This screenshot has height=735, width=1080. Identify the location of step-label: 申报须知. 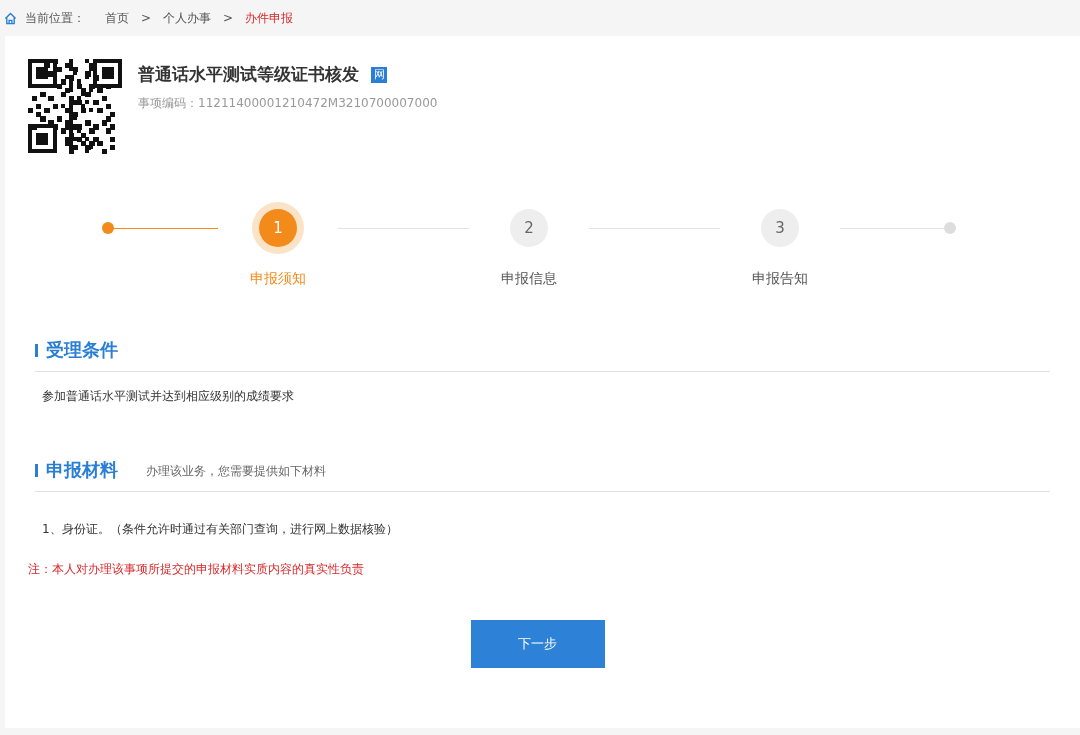
(278, 278).